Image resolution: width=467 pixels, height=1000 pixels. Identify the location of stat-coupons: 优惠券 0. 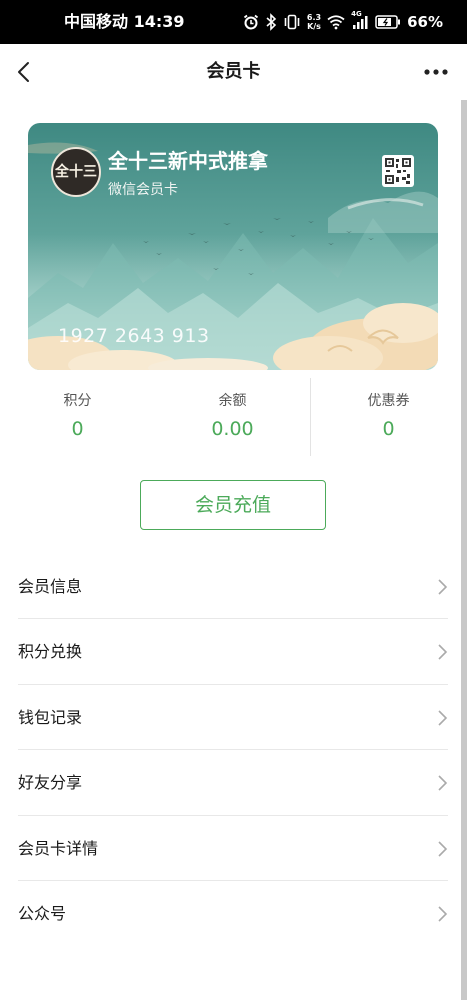
(388, 417).